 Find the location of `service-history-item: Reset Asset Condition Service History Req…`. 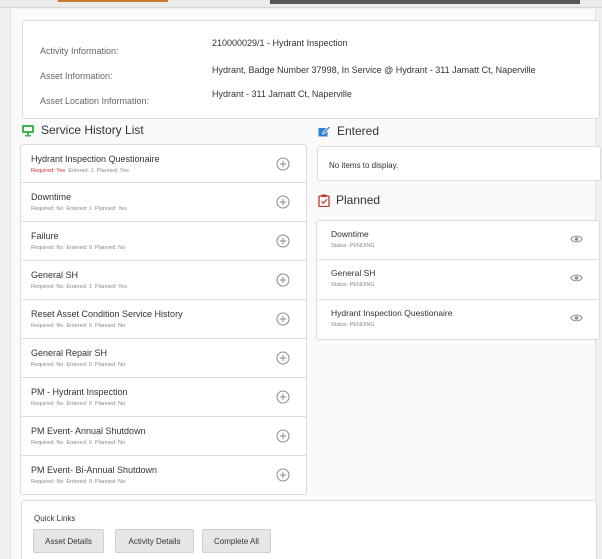

service-history-item: Reset Asset Condition Service History Req… is located at coordinates (163, 319).